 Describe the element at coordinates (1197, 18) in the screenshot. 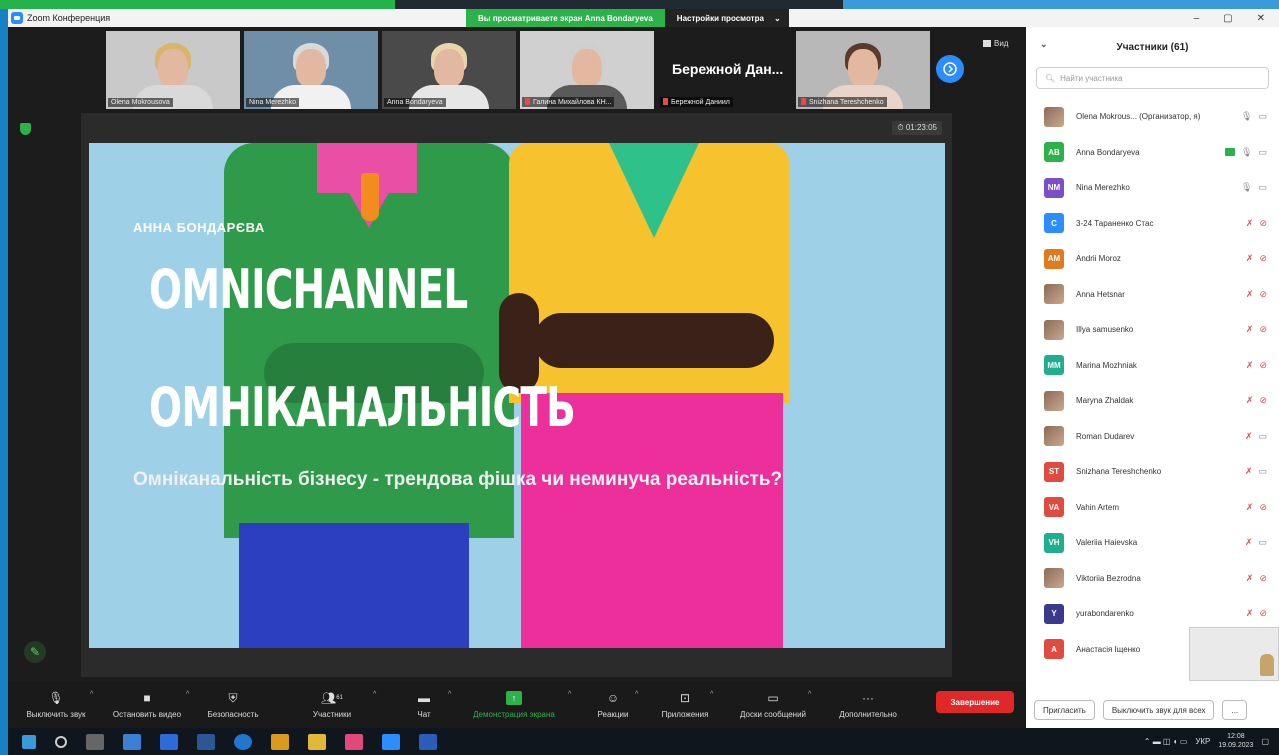

I see `minimize-icon: –` at that location.